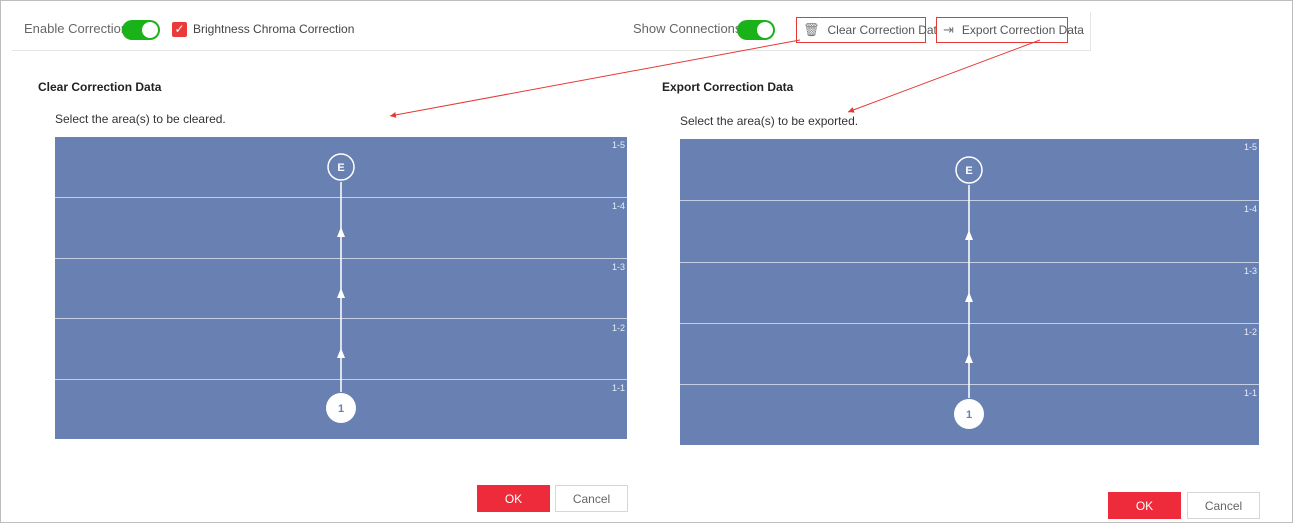 The width and height of the screenshot is (1293, 523). What do you see at coordinates (948, 29) in the screenshot?
I see `export-icon: ⇥` at bounding box center [948, 29].